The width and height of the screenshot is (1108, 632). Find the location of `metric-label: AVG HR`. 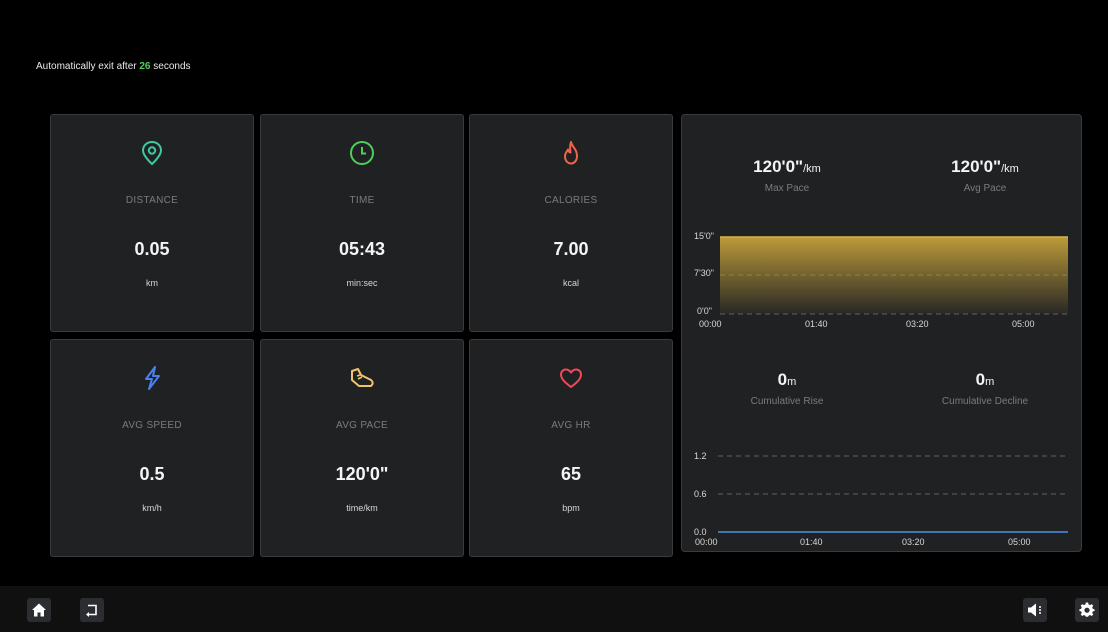

metric-label: AVG HR is located at coordinates (571, 425).